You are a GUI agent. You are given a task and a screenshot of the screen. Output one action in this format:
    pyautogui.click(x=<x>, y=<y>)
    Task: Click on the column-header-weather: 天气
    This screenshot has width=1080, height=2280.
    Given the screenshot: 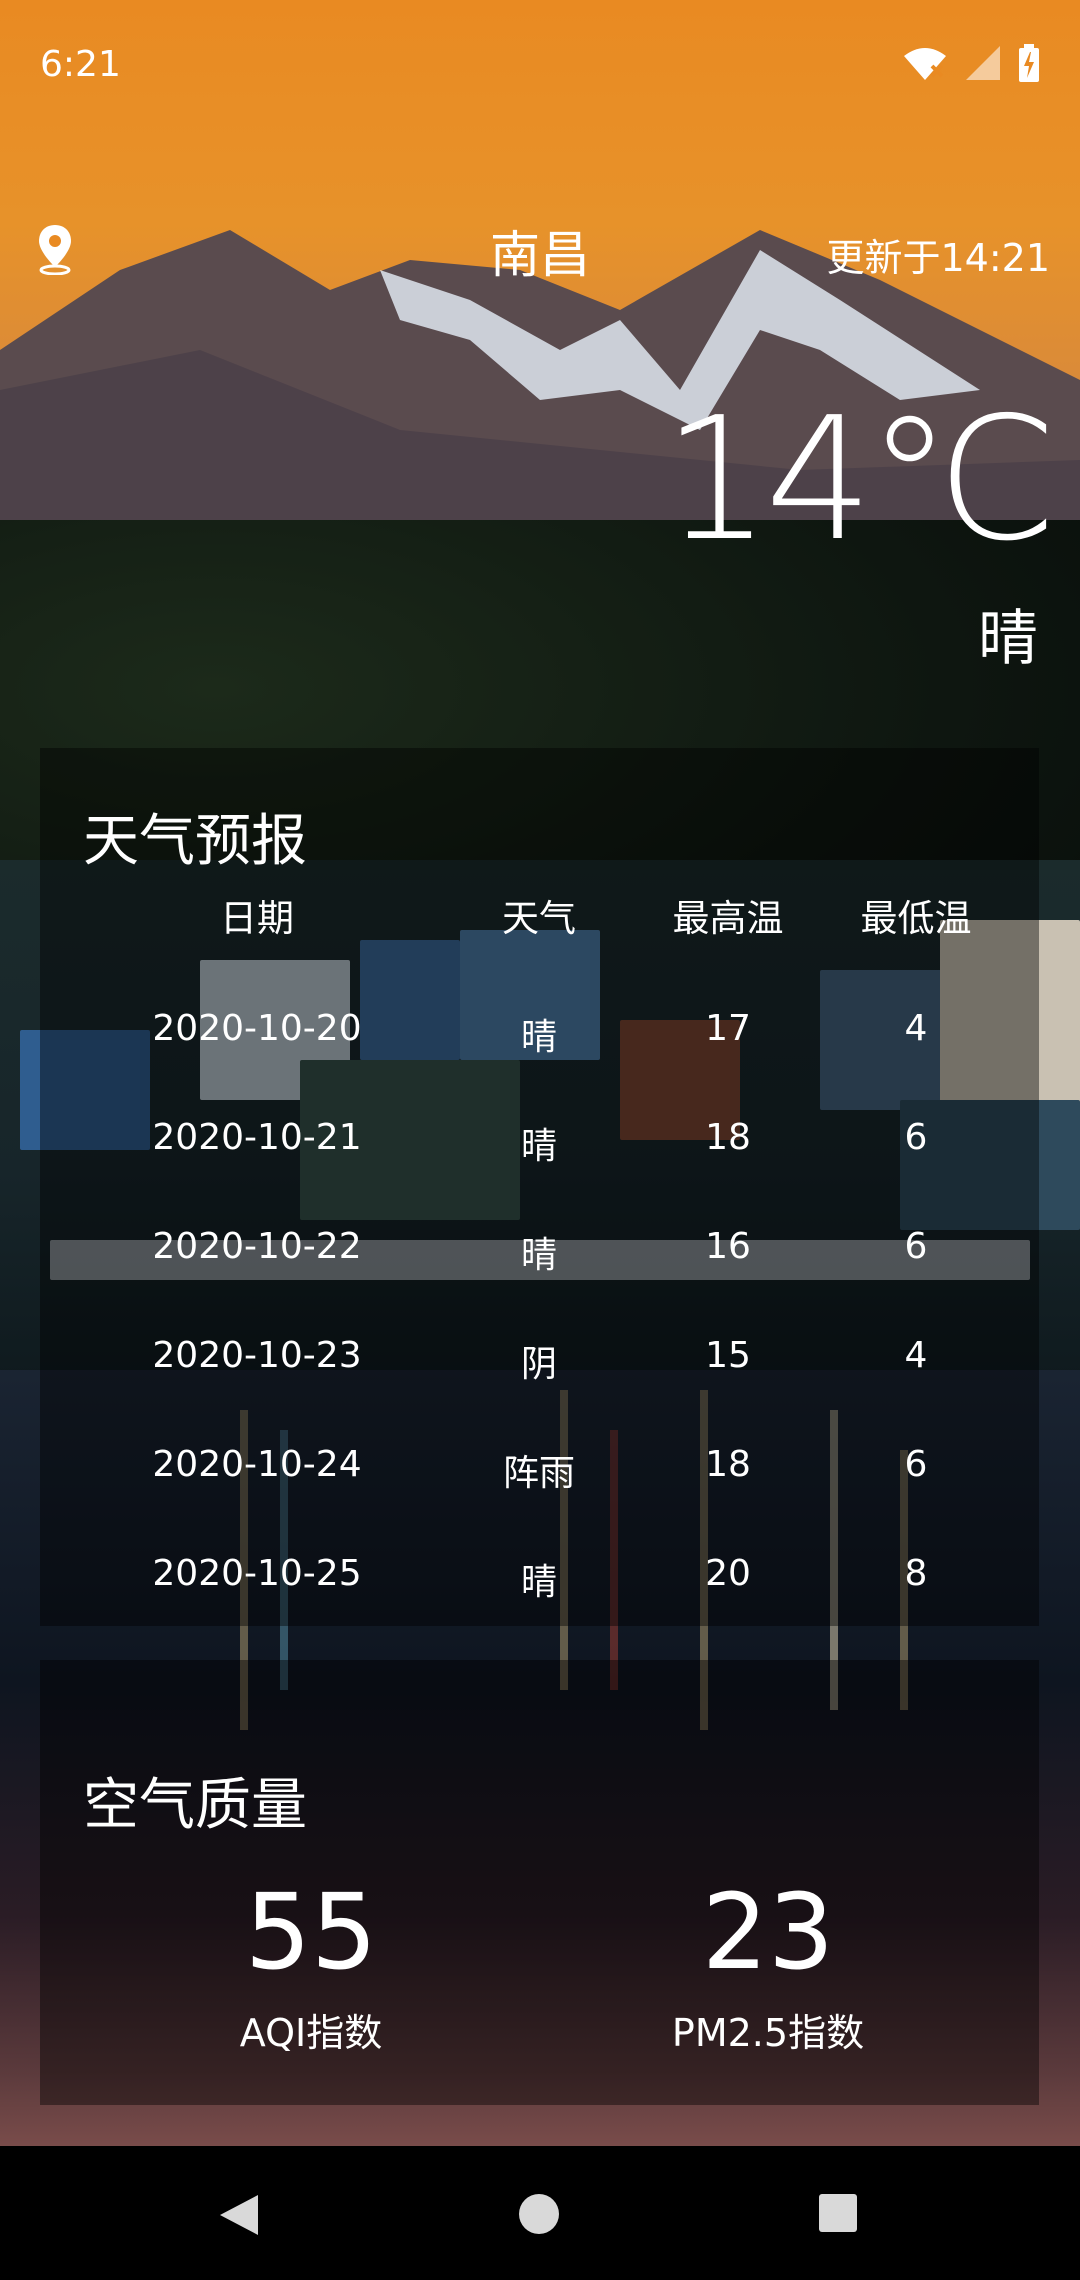 What is the action you would take?
    pyautogui.click(x=539, y=918)
    